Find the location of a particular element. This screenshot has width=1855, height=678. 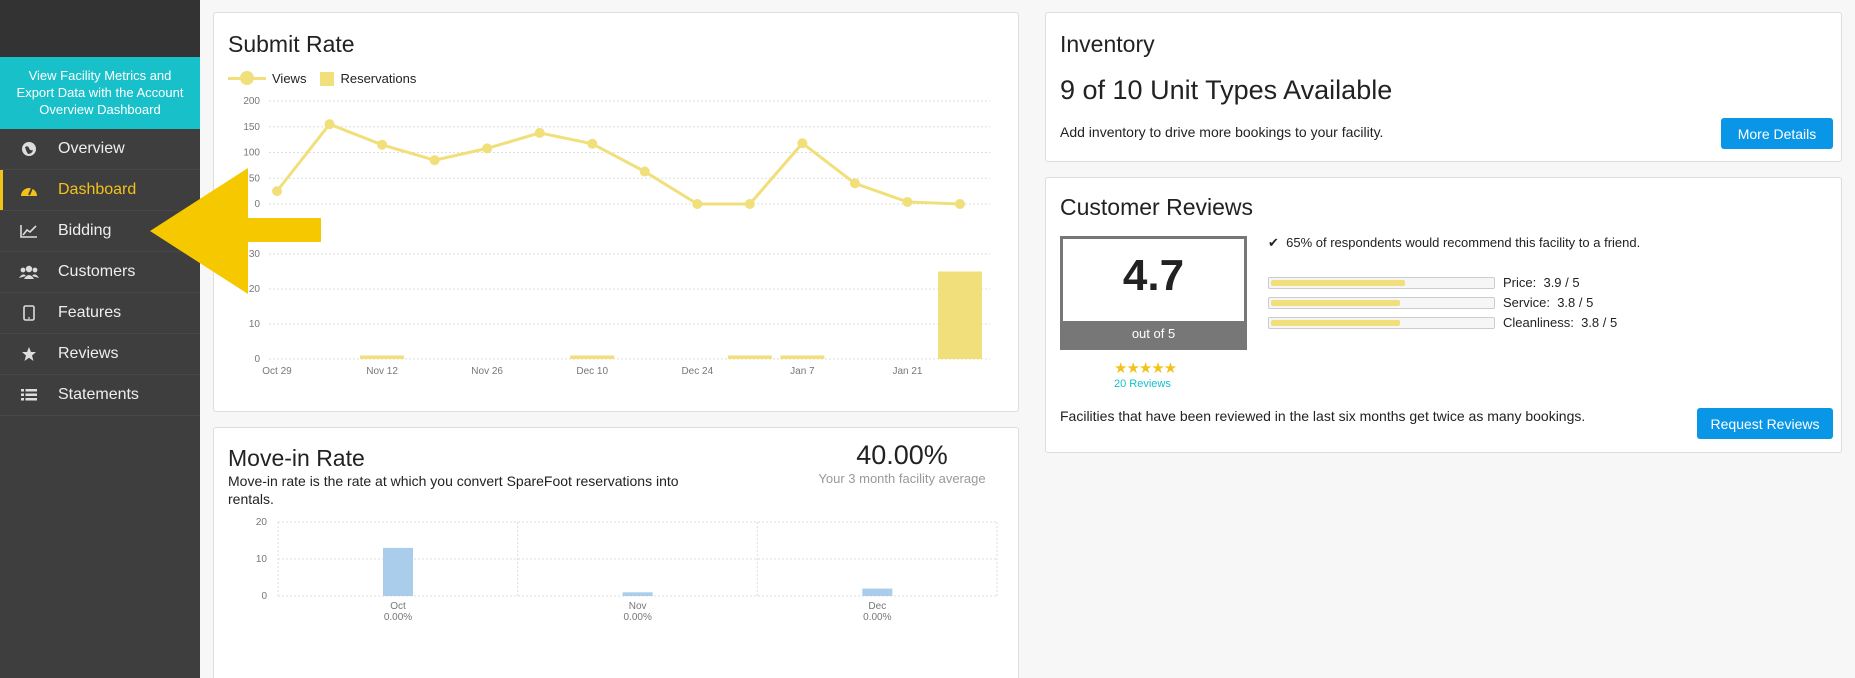

y-tick-label: 100 is located at coordinates (251, 153).